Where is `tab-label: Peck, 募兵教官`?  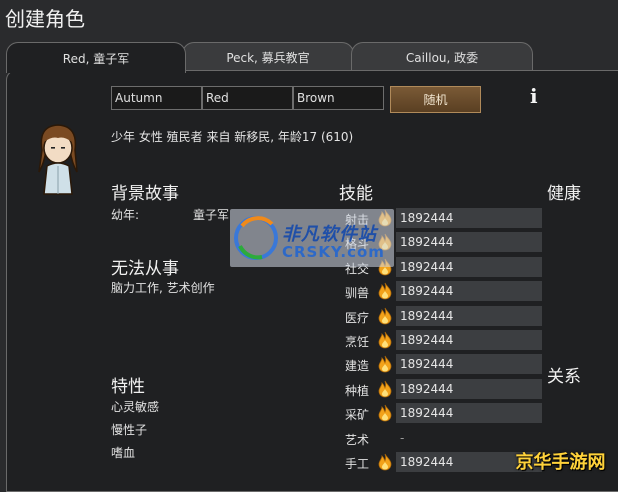 tab-label: Peck, 募兵教官 is located at coordinates (268, 57).